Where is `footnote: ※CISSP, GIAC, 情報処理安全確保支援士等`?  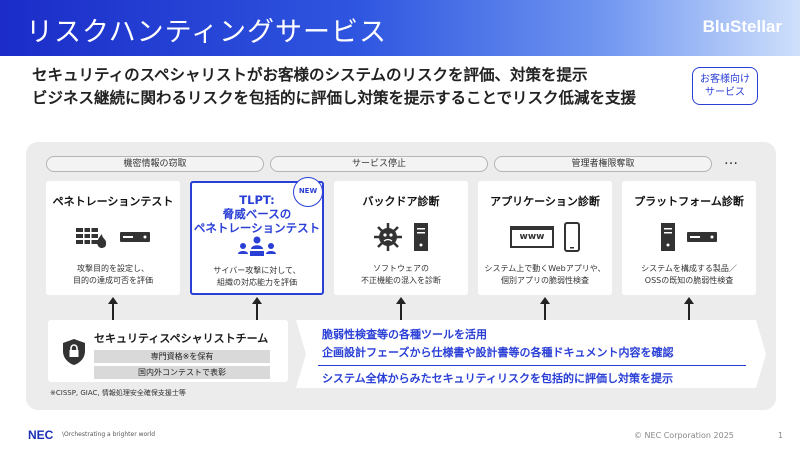 footnote: ※CISSP, GIAC, 情報処理安全確保支援士等 is located at coordinates (118, 393).